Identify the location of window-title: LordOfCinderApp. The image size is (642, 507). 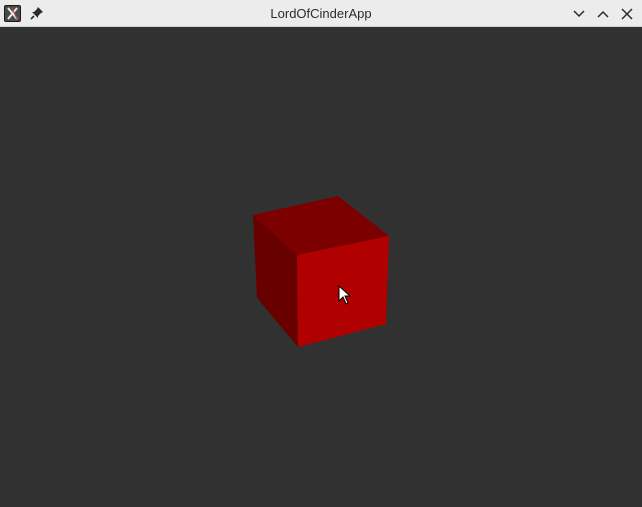
(321, 13).